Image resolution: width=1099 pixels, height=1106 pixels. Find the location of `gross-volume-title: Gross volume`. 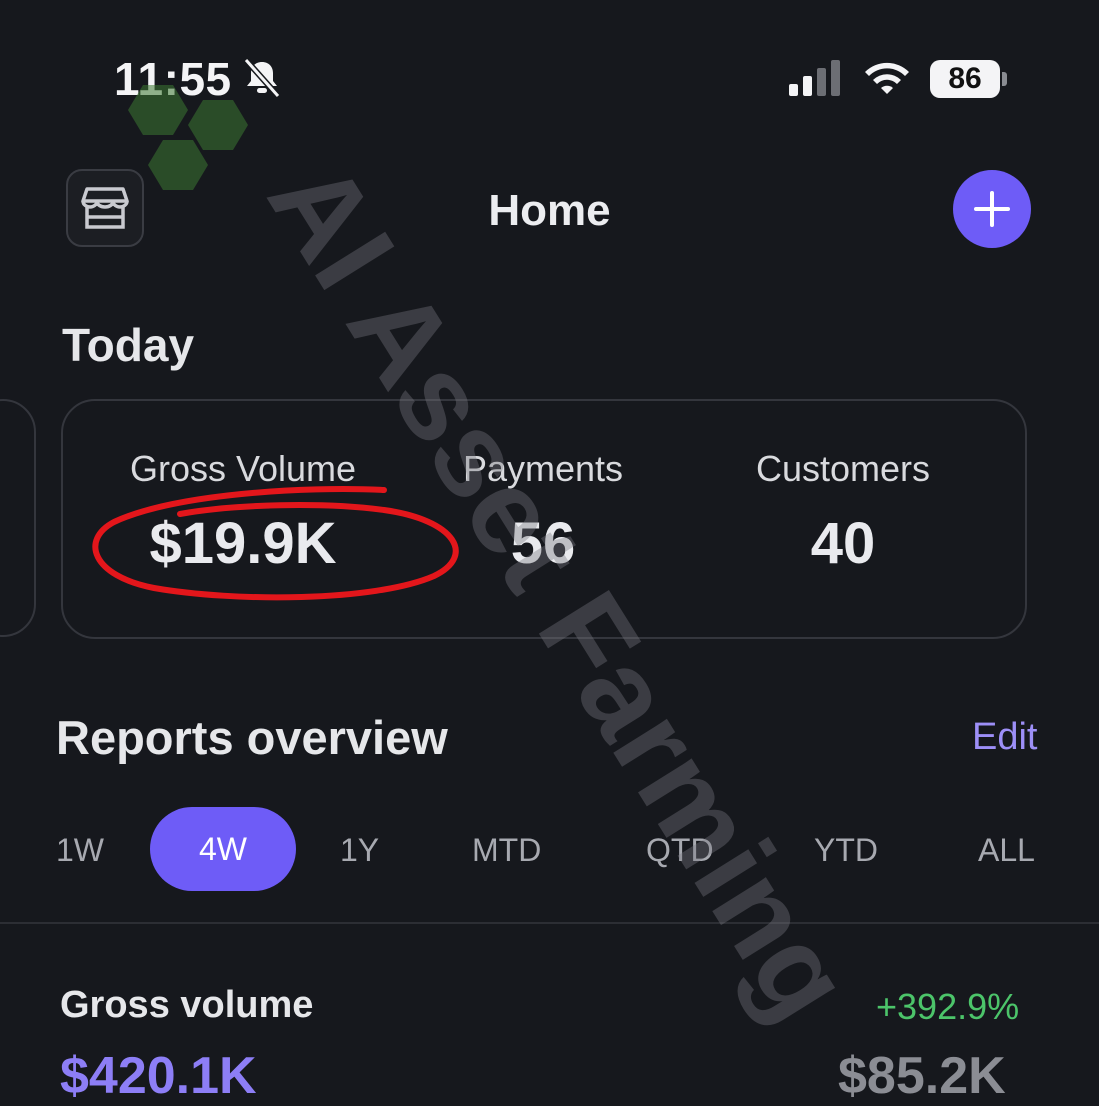

gross-volume-title: Gross volume is located at coordinates (187, 1005).